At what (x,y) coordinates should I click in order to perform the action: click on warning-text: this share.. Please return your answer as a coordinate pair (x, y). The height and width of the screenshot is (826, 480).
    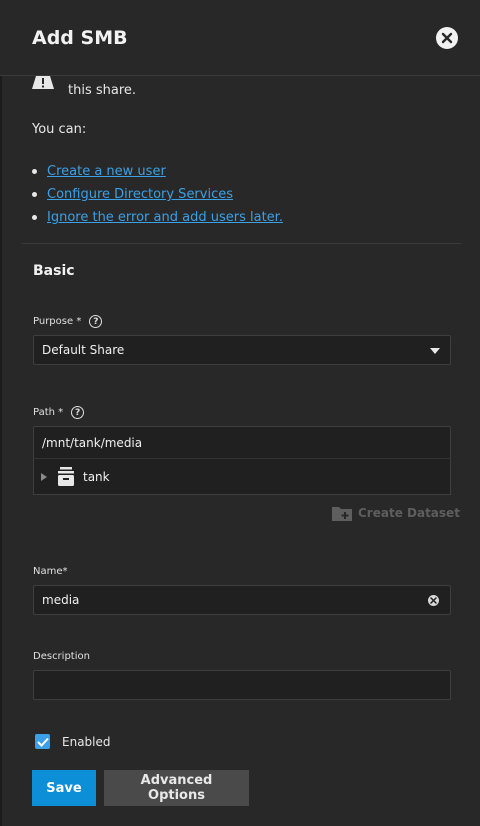
    Looking at the image, I should click on (102, 90).